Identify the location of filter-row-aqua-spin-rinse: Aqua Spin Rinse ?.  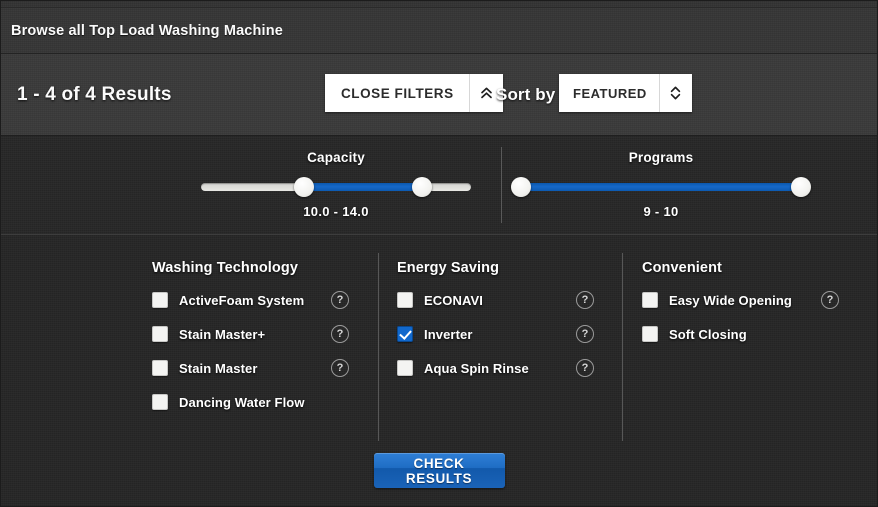
(504, 368).